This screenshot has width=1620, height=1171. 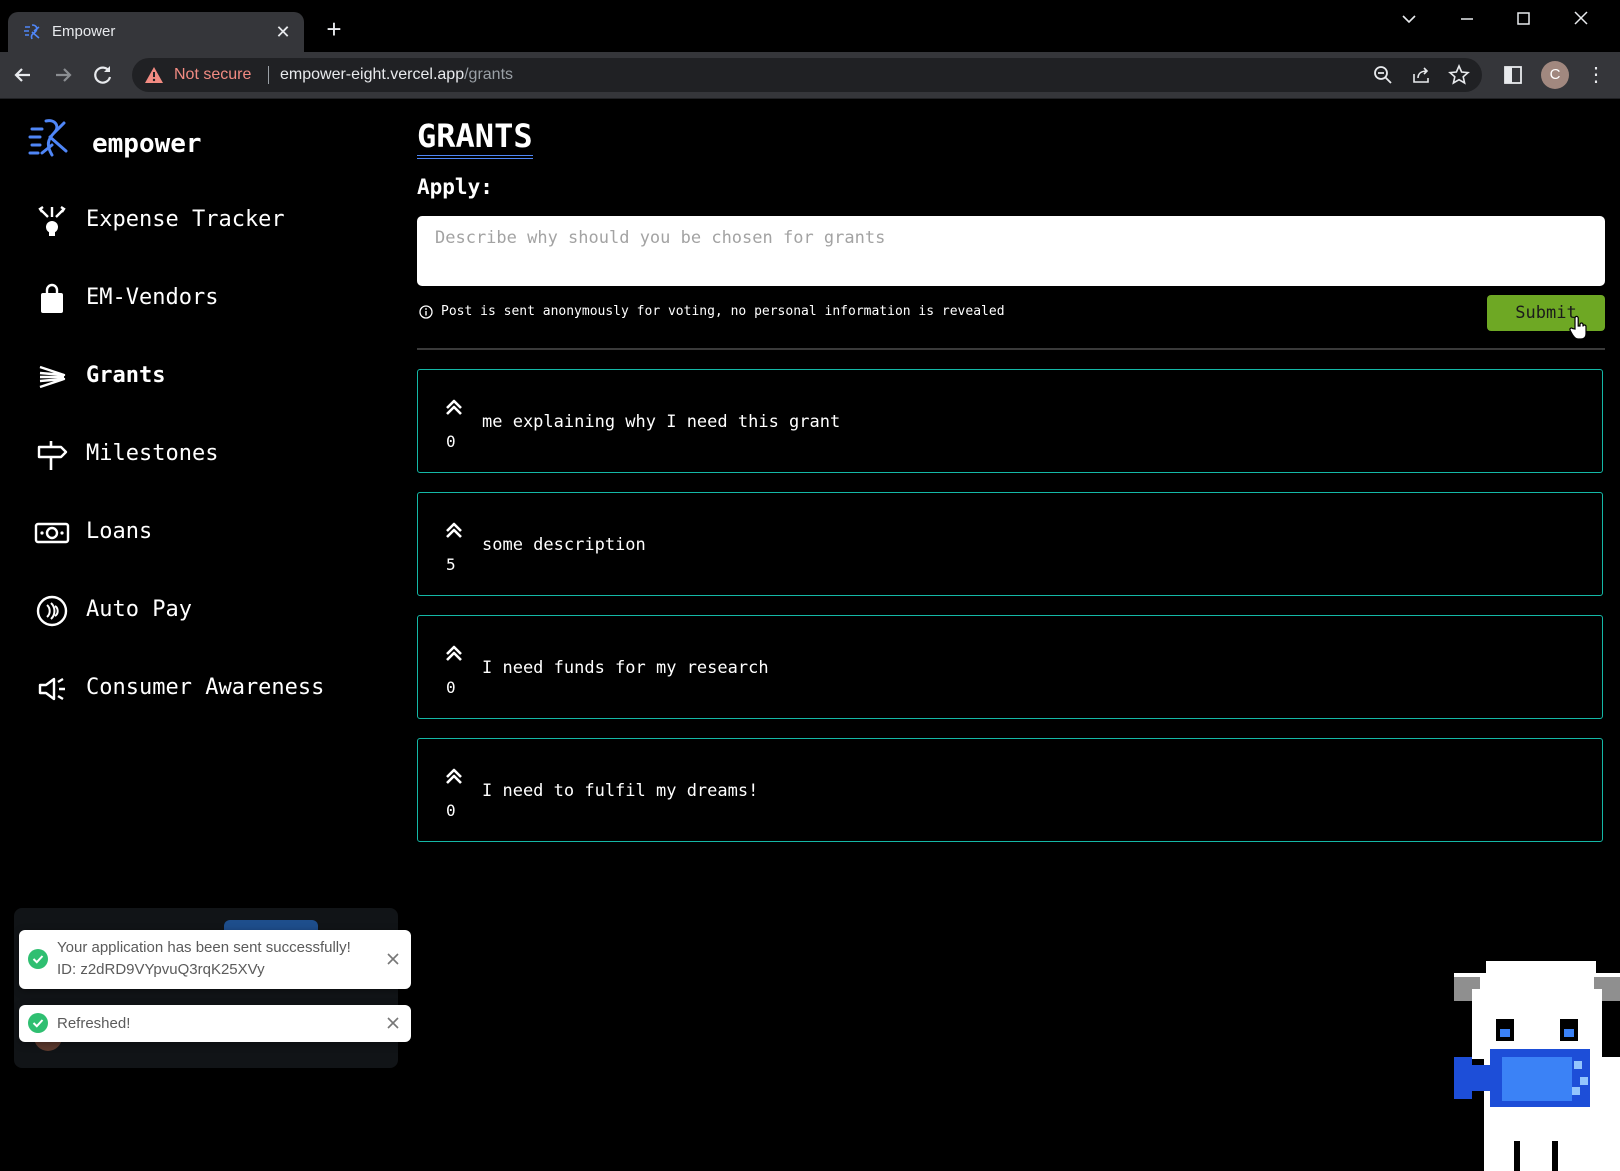 What do you see at coordinates (52, 455) in the screenshot?
I see `signpost-icon` at bounding box center [52, 455].